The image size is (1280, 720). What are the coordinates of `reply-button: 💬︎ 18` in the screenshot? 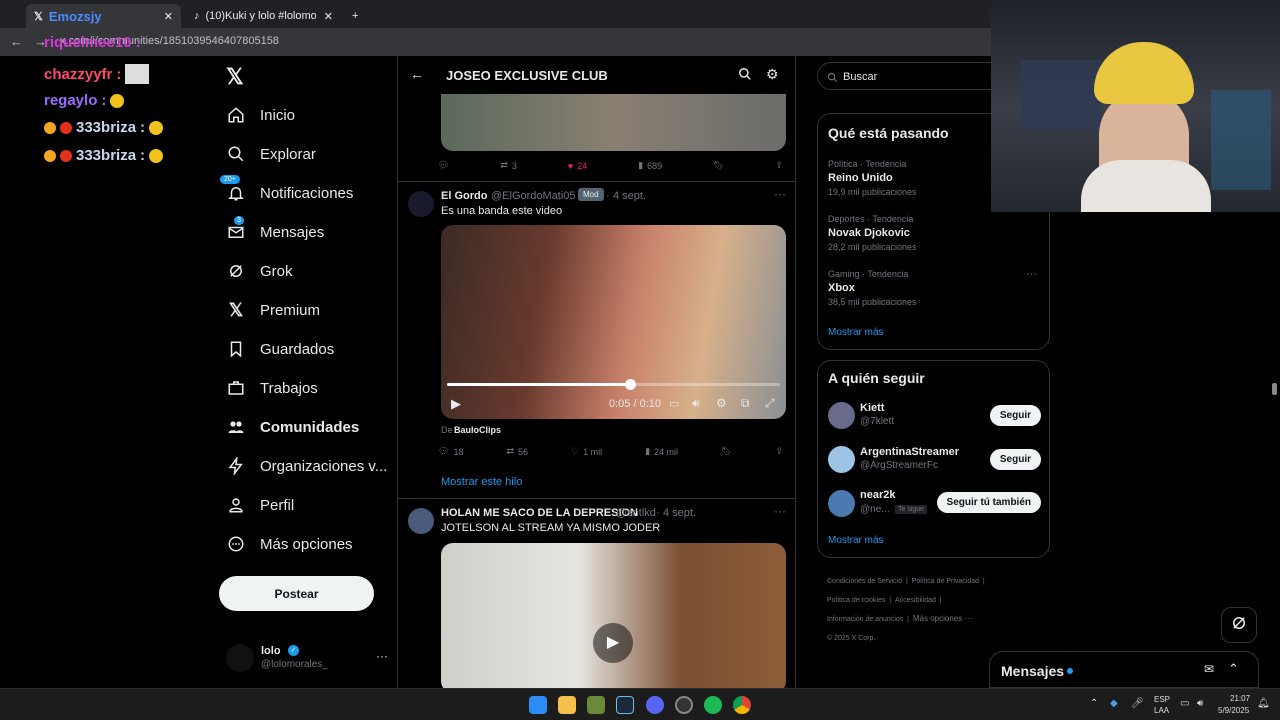 It's located at (450, 451).